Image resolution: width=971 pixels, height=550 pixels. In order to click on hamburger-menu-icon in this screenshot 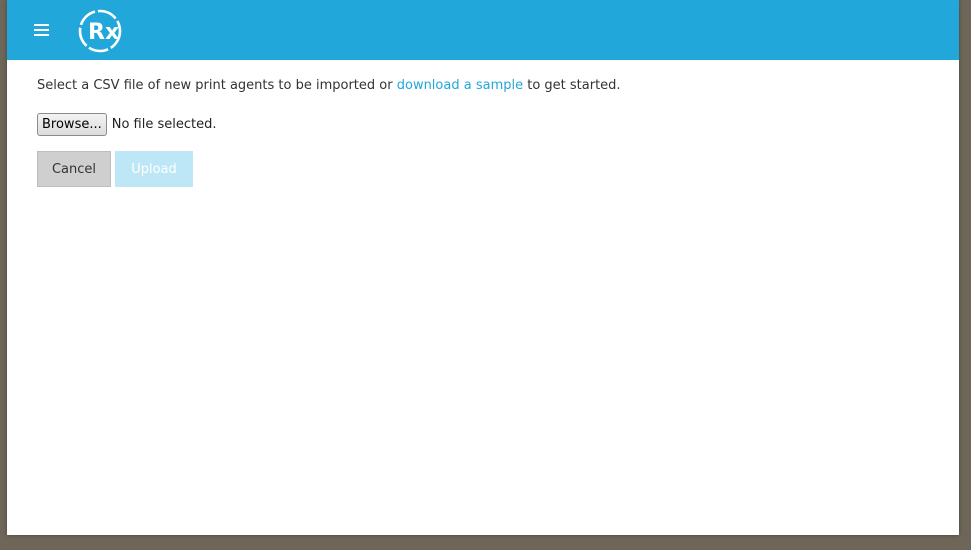, I will do `click(42, 30)`.